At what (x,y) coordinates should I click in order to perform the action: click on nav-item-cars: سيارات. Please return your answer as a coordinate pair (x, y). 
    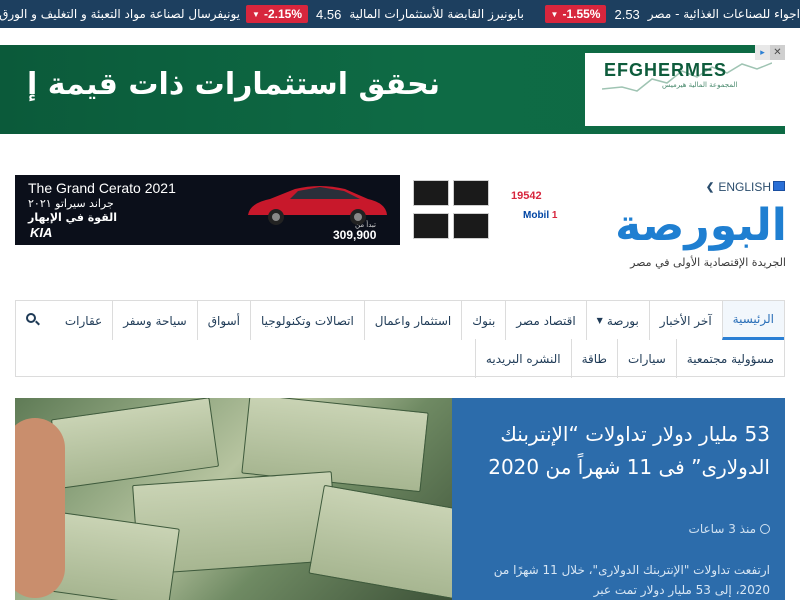
    Looking at the image, I should click on (646, 358).